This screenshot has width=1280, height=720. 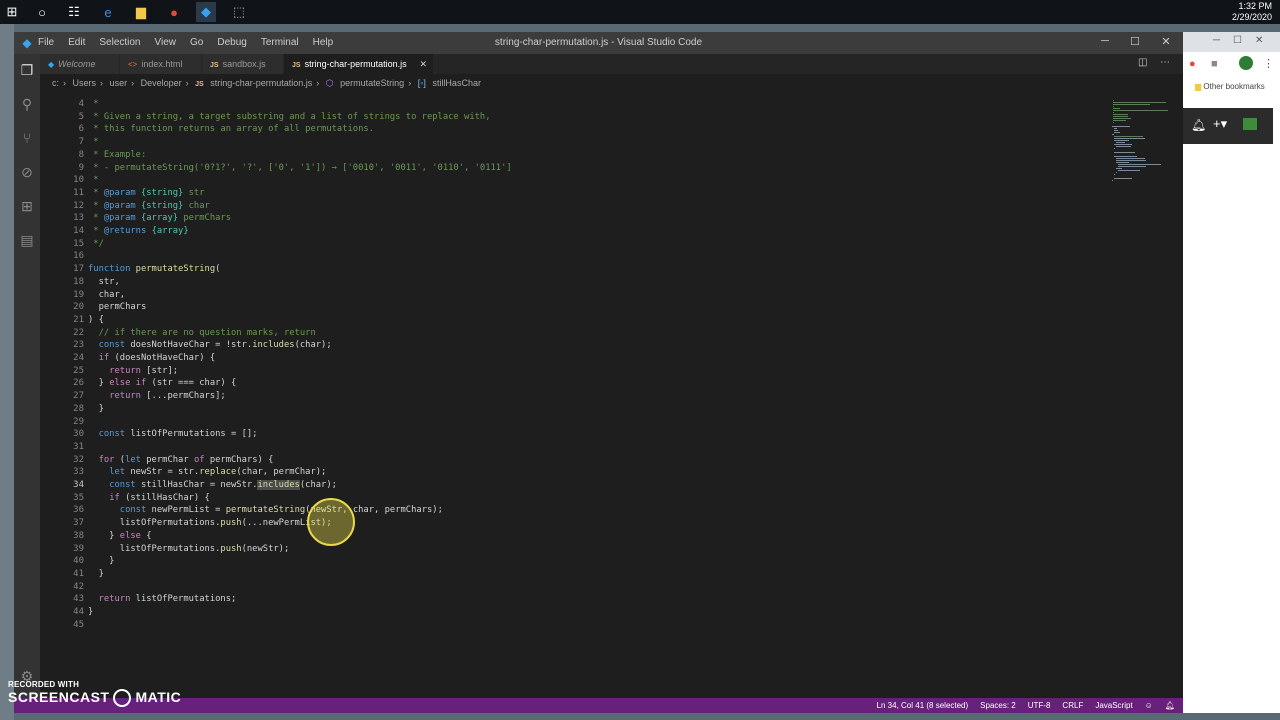 I want to click on code-line: * @param {array} permChars, so click(x=159, y=218).